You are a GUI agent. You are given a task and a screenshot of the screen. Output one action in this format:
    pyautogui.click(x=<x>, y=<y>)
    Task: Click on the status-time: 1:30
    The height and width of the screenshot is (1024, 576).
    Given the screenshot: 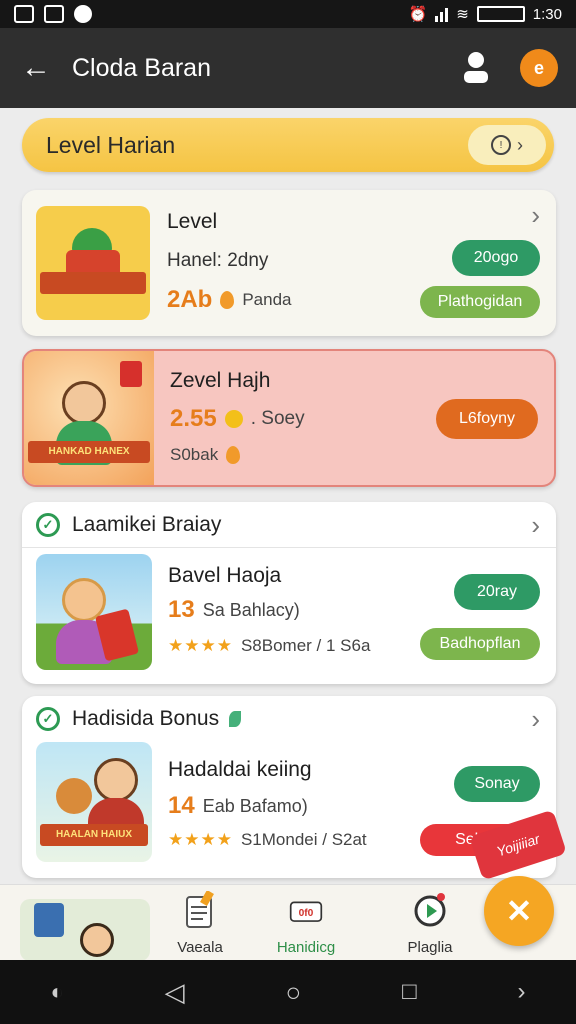 What is the action you would take?
    pyautogui.click(x=547, y=14)
    